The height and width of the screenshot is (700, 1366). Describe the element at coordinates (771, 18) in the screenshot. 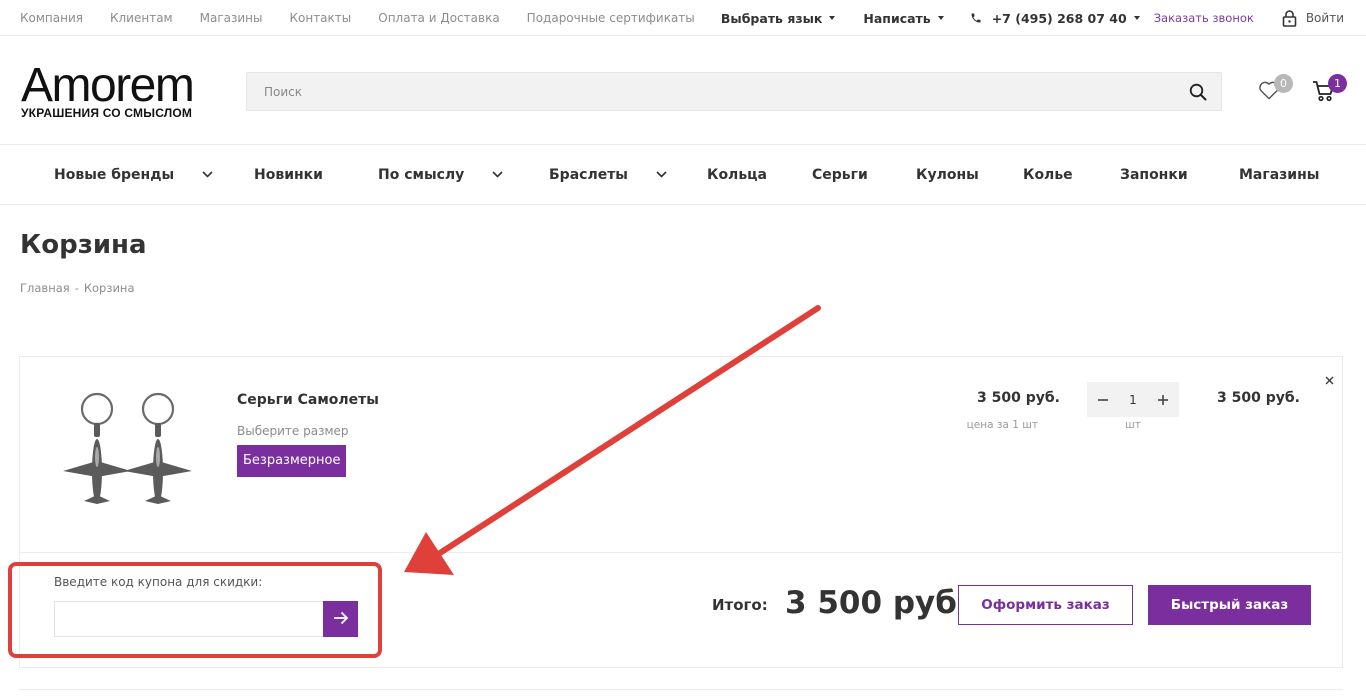

I see `language-label: Выбрать язык` at that location.